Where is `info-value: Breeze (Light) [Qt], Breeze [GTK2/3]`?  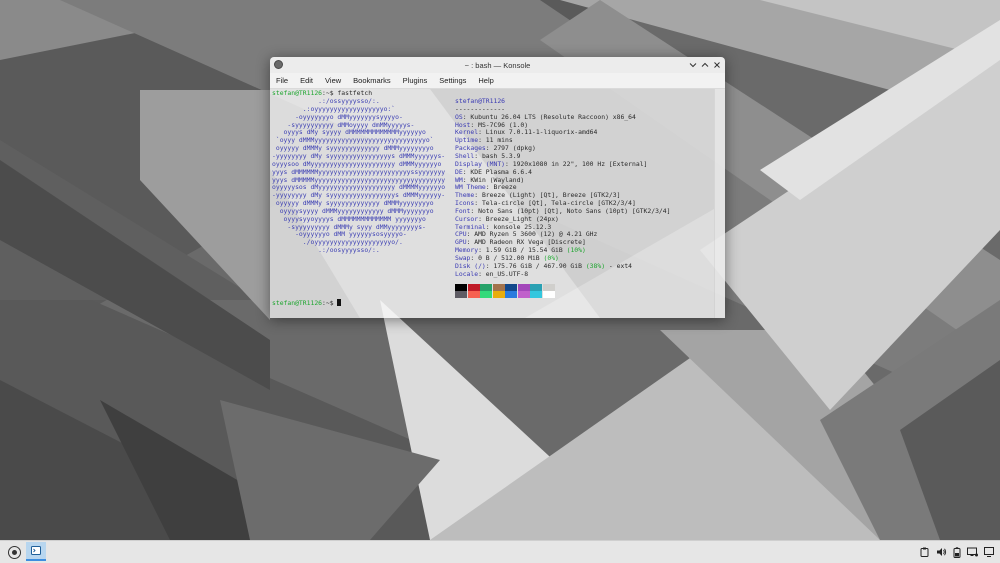
info-value: Breeze (Light) [Qt], Breeze [GTK2/3] is located at coordinates (551, 195).